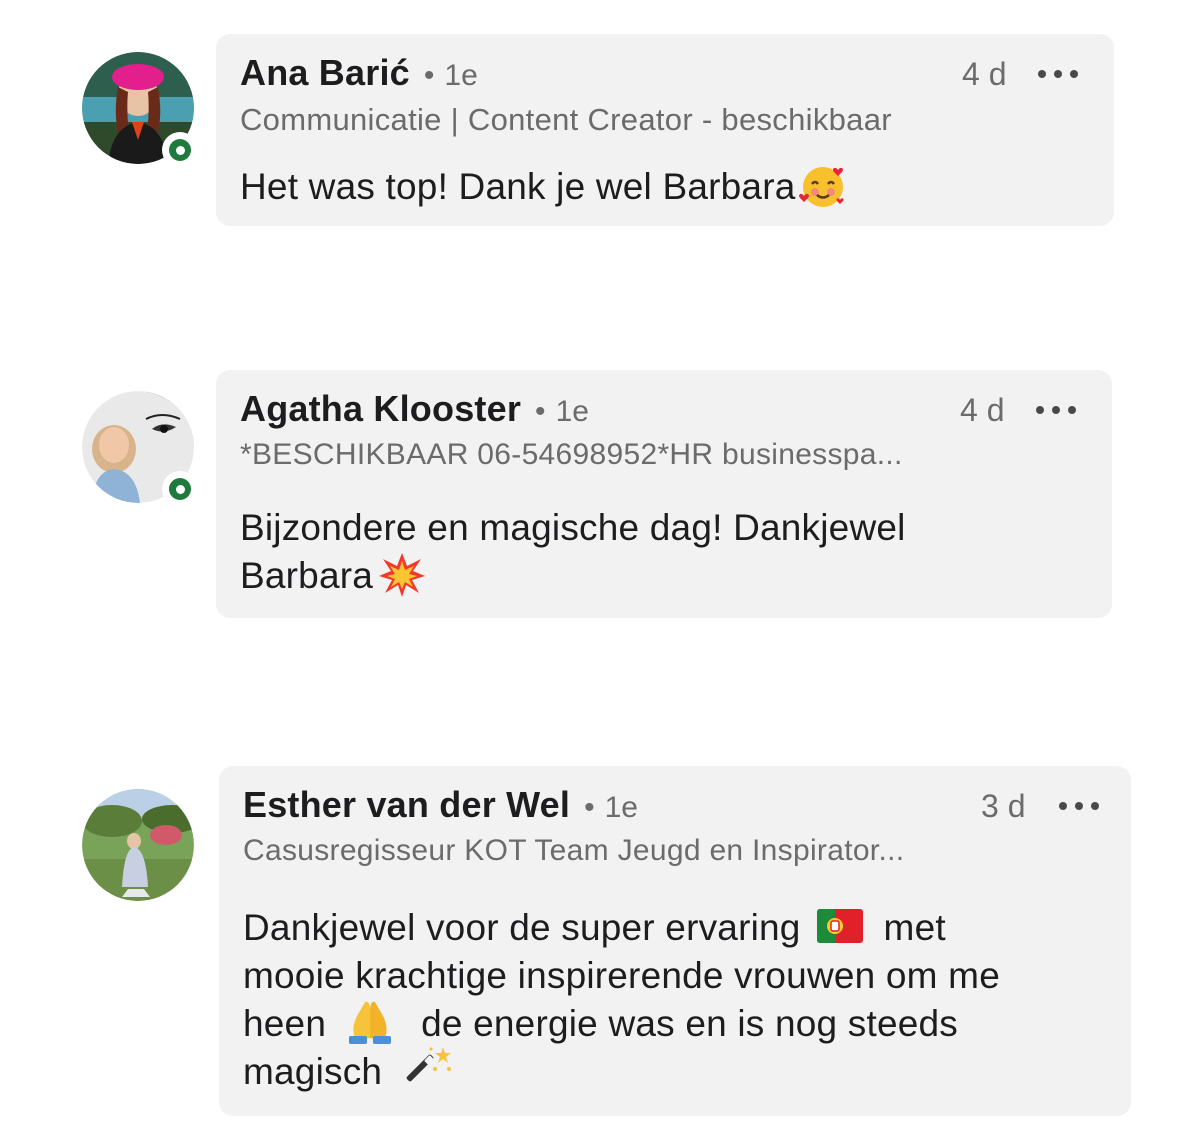 This screenshot has height=1143, width=1179. What do you see at coordinates (573, 576) in the screenshot?
I see `comment-text-line-wrap: Barbara` at bounding box center [573, 576].